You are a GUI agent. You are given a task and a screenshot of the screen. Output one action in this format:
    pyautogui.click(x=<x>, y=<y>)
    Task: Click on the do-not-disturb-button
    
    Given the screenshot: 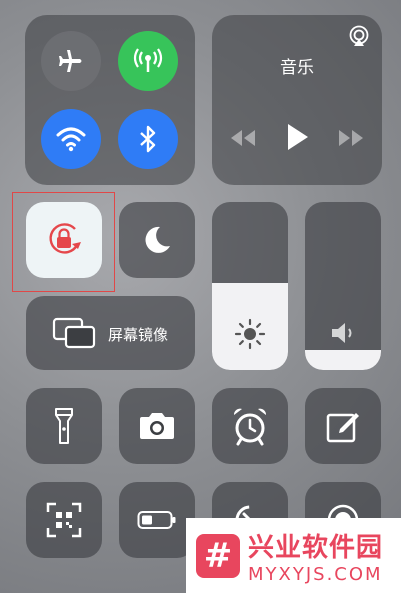 What is the action you would take?
    pyautogui.click(x=157, y=240)
    